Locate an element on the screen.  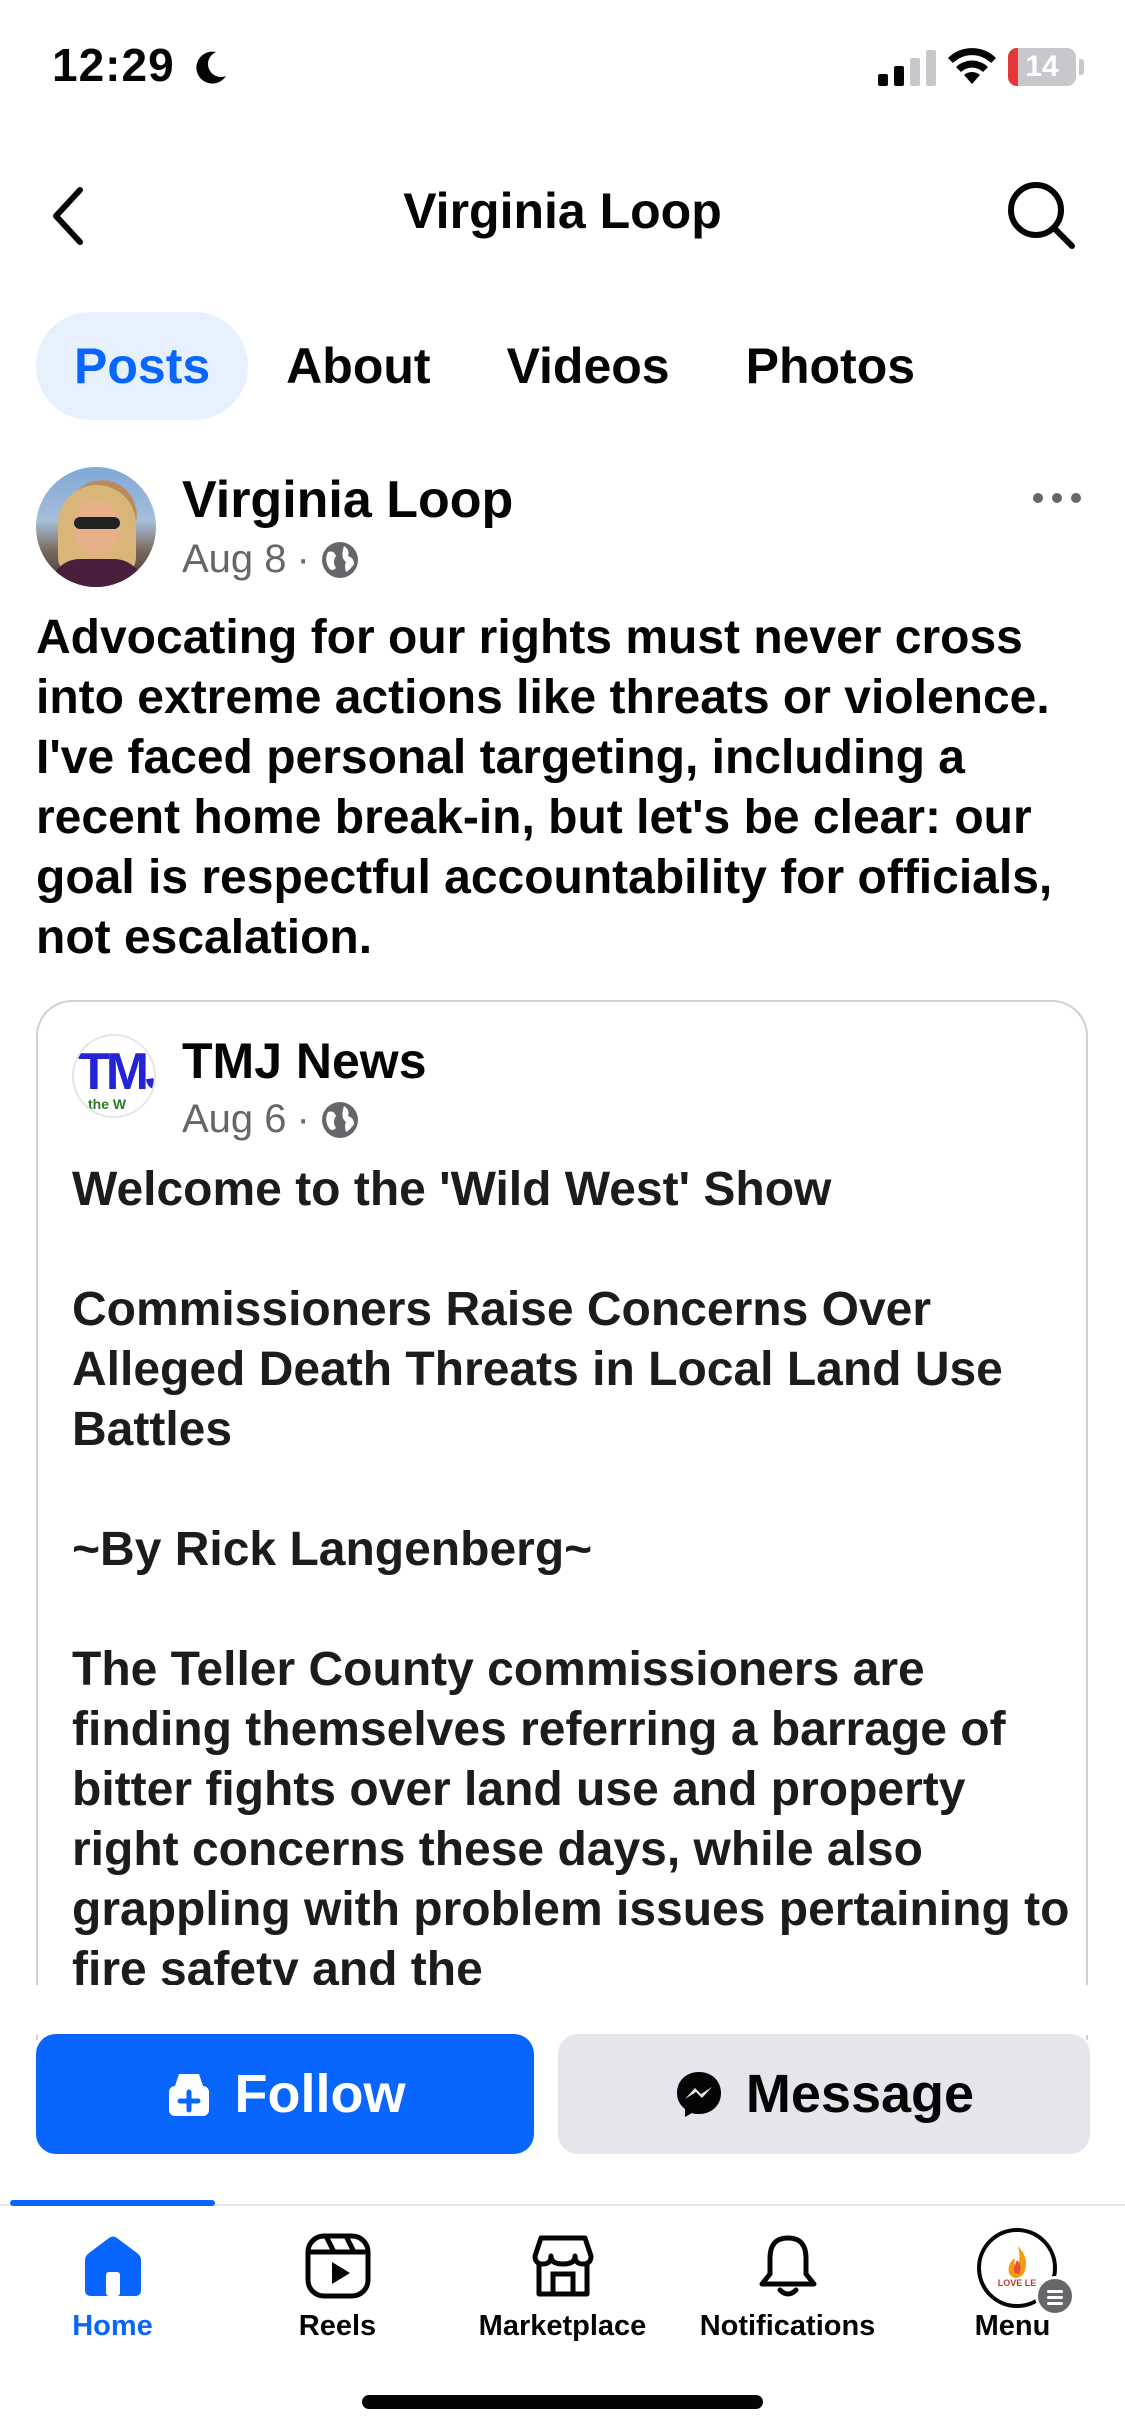
shared-paragraph: Welcome to the 'Wild West' Show is located at coordinates (452, 1189).